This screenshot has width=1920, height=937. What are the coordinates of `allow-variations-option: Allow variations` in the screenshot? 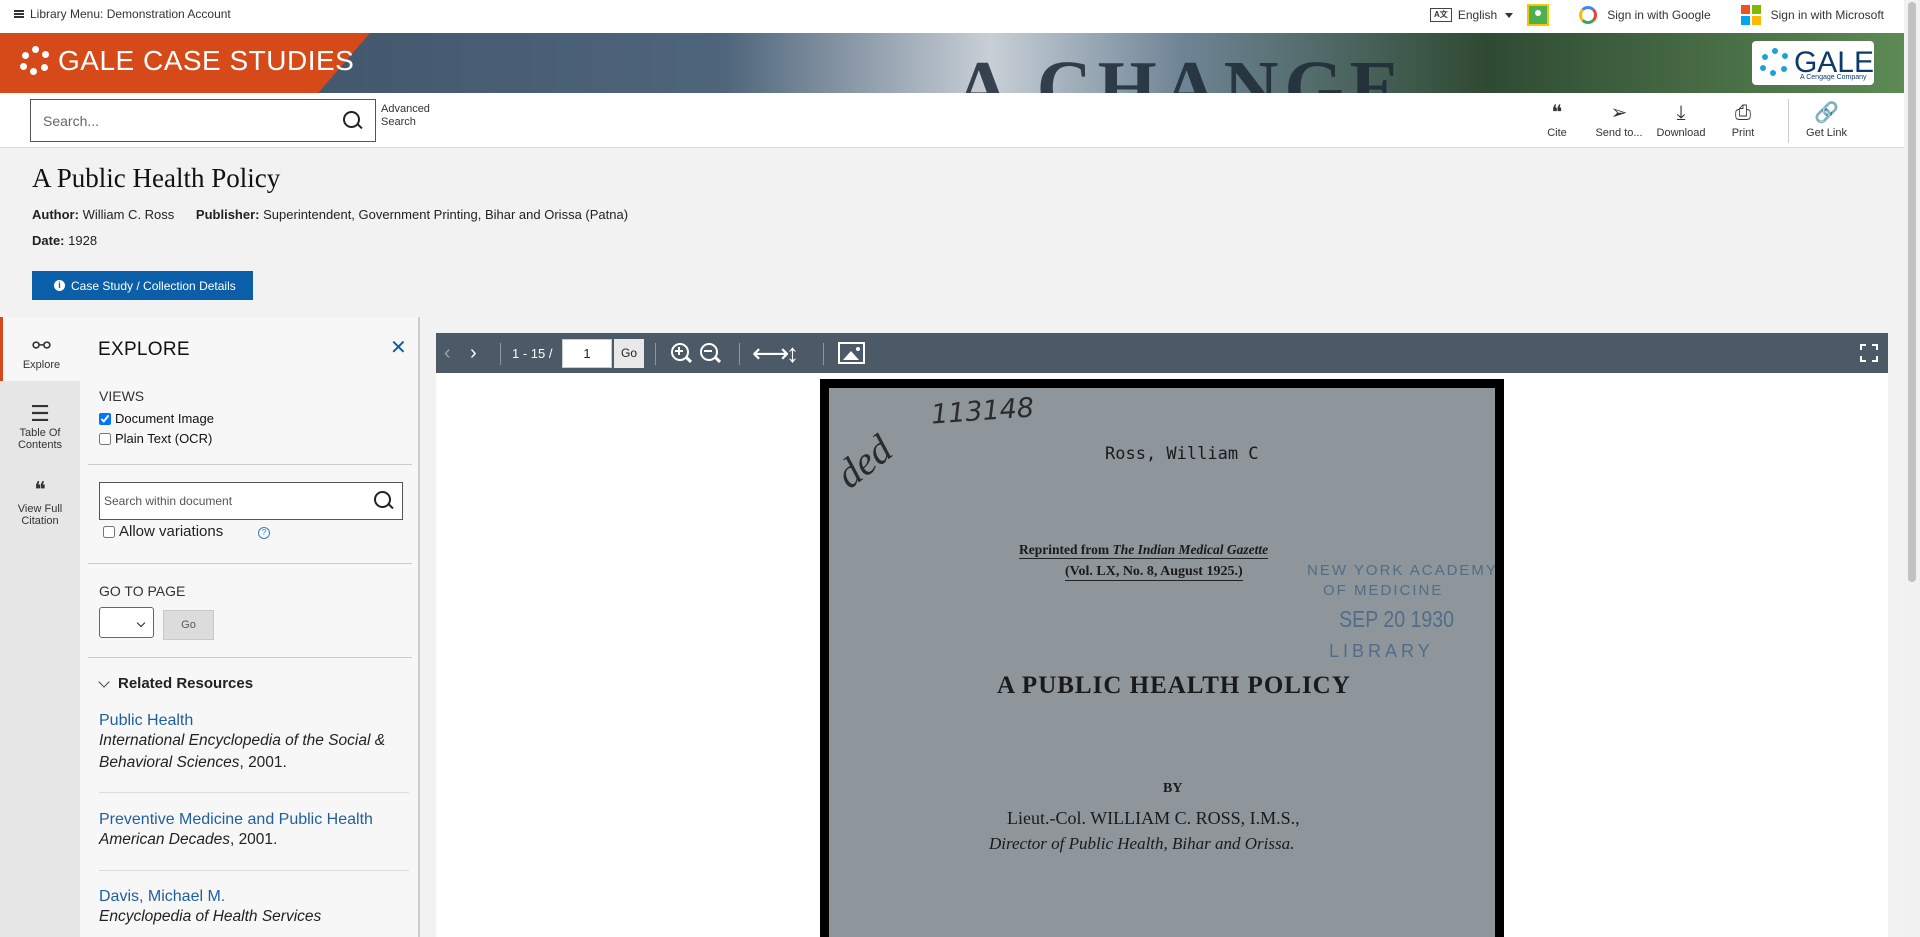 It's located at (163, 531).